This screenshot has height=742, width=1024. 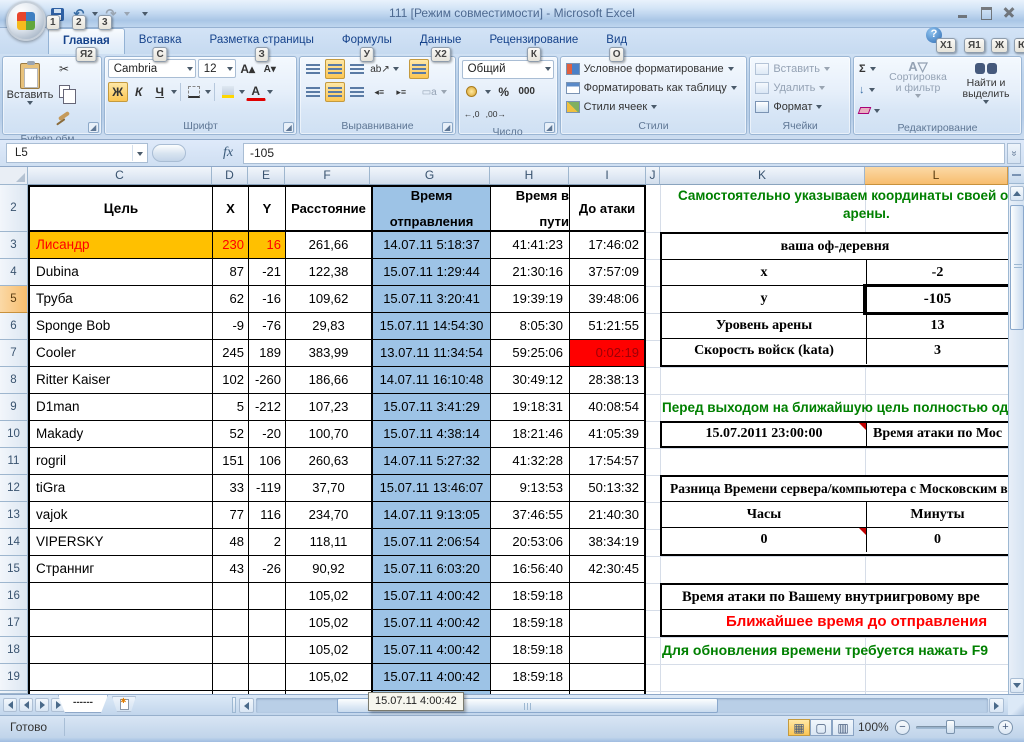 What do you see at coordinates (267, 542) in the screenshot?
I see `cell-y: 2` at bounding box center [267, 542].